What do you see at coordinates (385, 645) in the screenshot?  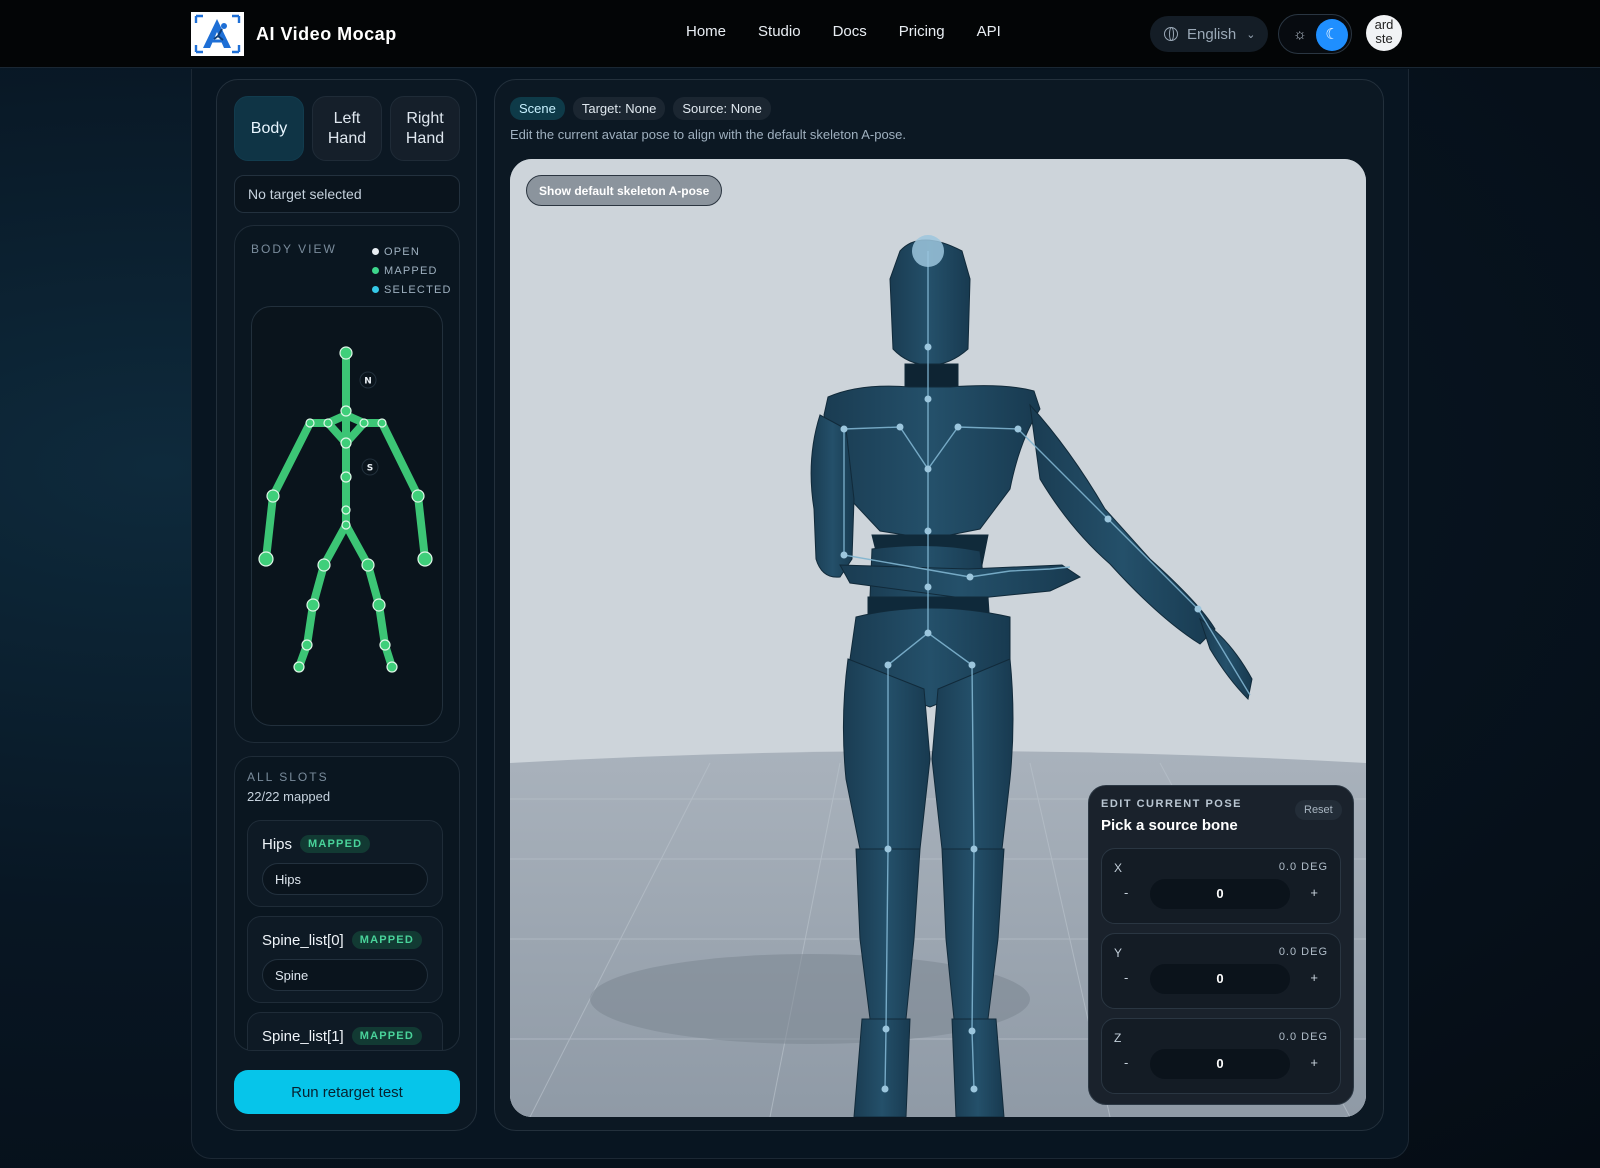 I see `joint-right-ankle` at bounding box center [385, 645].